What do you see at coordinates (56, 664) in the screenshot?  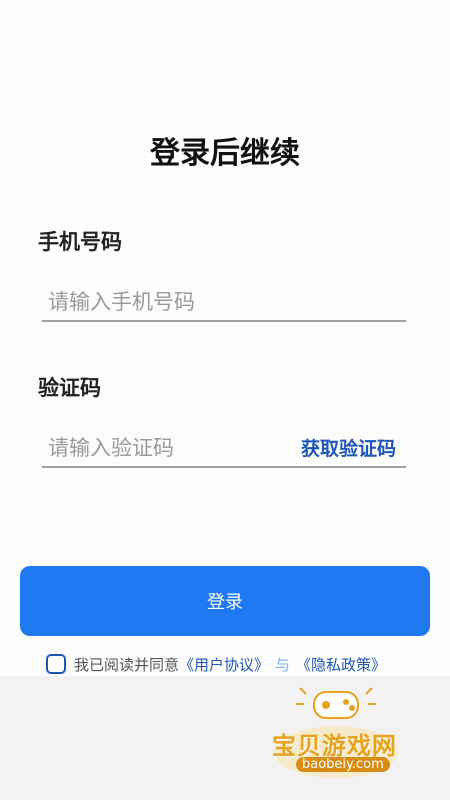 I see `agreement-checkbox` at bounding box center [56, 664].